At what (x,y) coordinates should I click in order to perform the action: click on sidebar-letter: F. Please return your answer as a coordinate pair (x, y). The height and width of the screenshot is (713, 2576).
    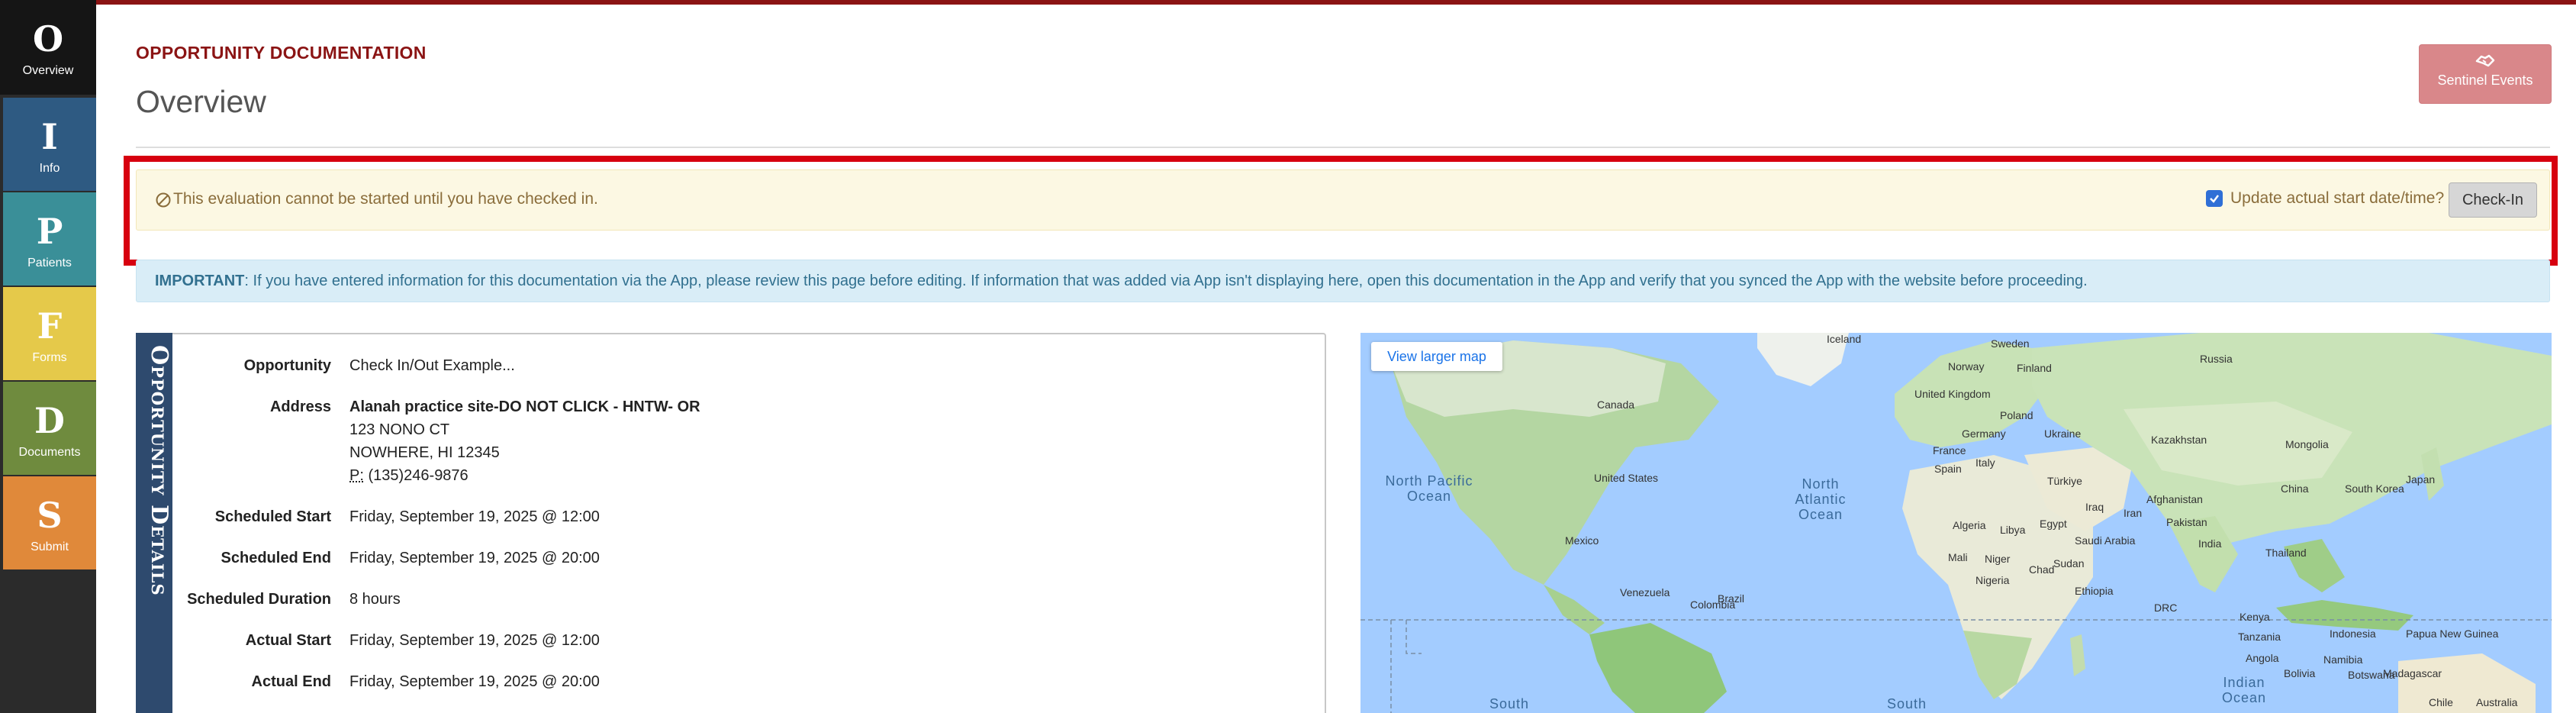
    Looking at the image, I should click on (50, 326).